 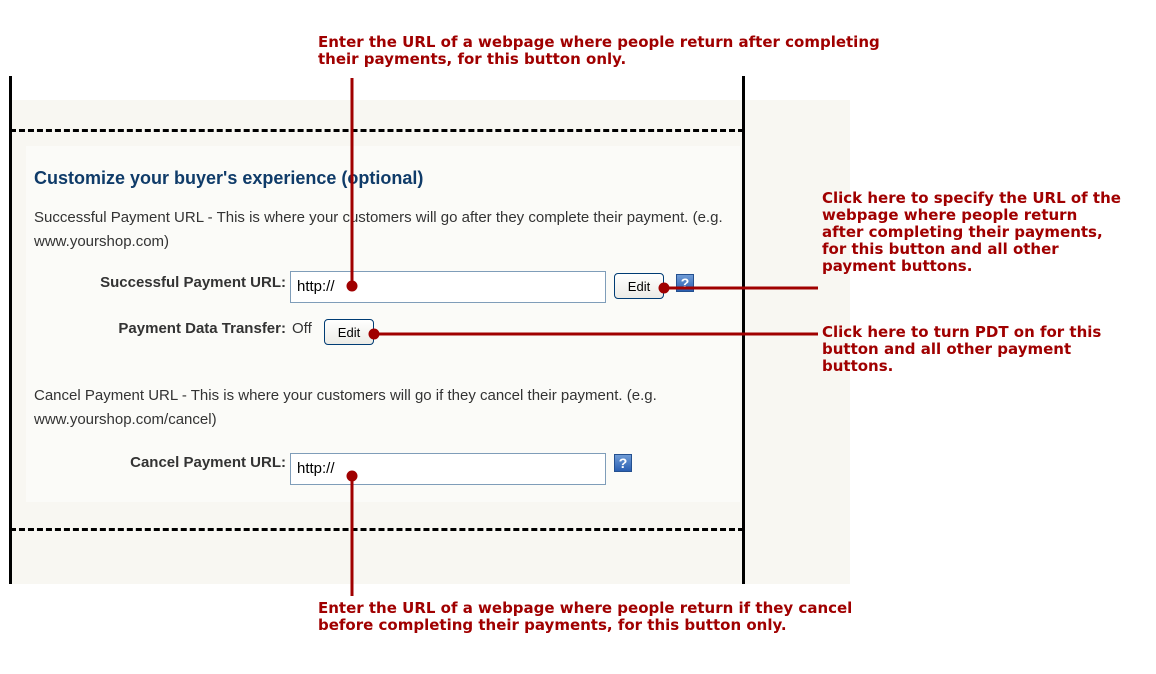 I want to click on bottom-annotation-dot, so click(x=352, y=476).